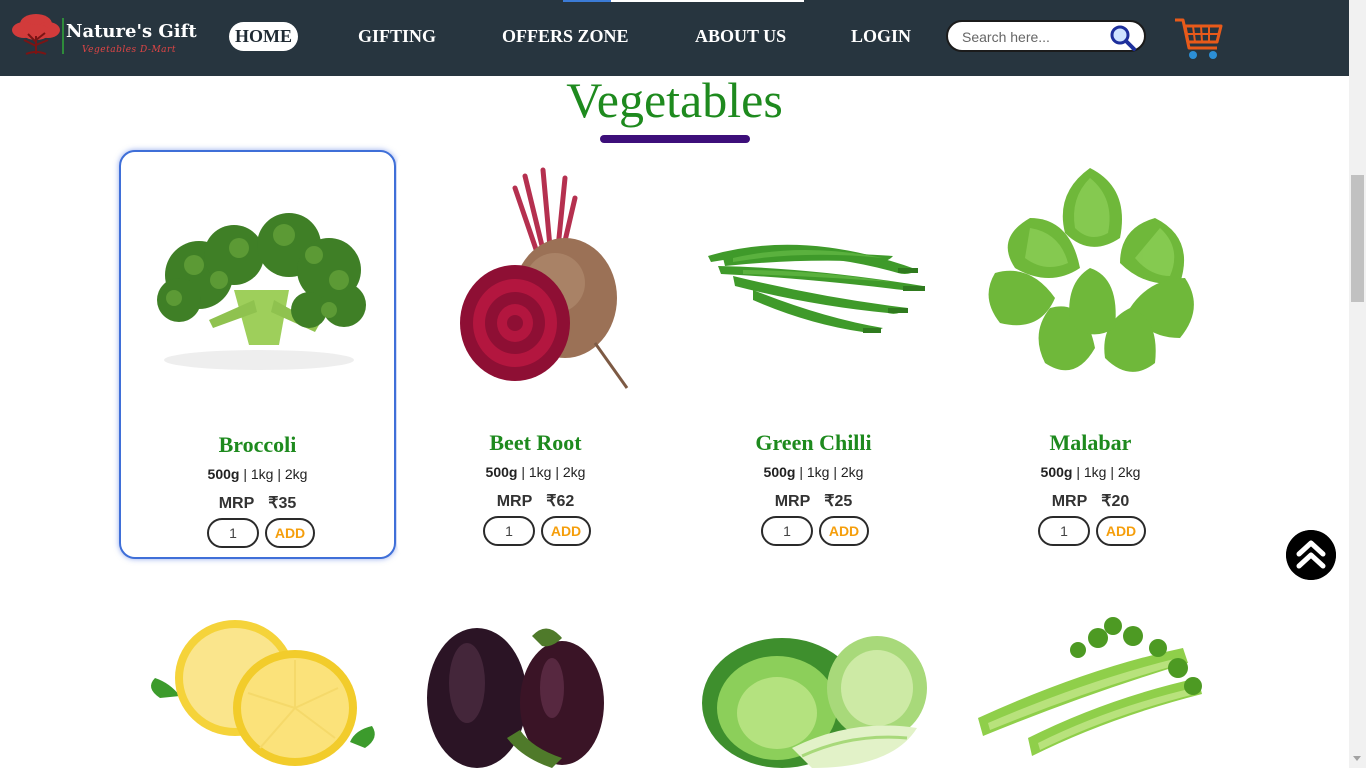 Image resolution: width=1366 pixels, height=768 pixels. Describe the element at coordinates (560, 501) in the screenshot. I see `price-value: ₹62` at that location.